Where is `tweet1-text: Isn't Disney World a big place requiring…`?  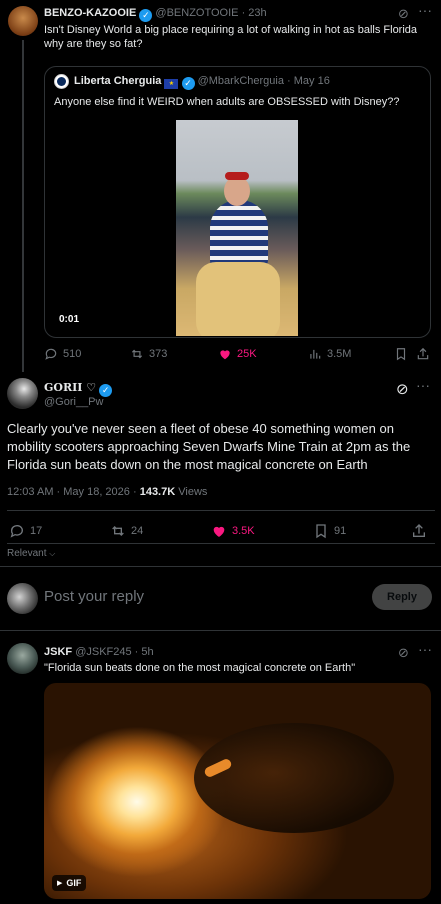
tweet1-text: Isn't Disney World a big place requiring… is located at coordinates (231, 37).